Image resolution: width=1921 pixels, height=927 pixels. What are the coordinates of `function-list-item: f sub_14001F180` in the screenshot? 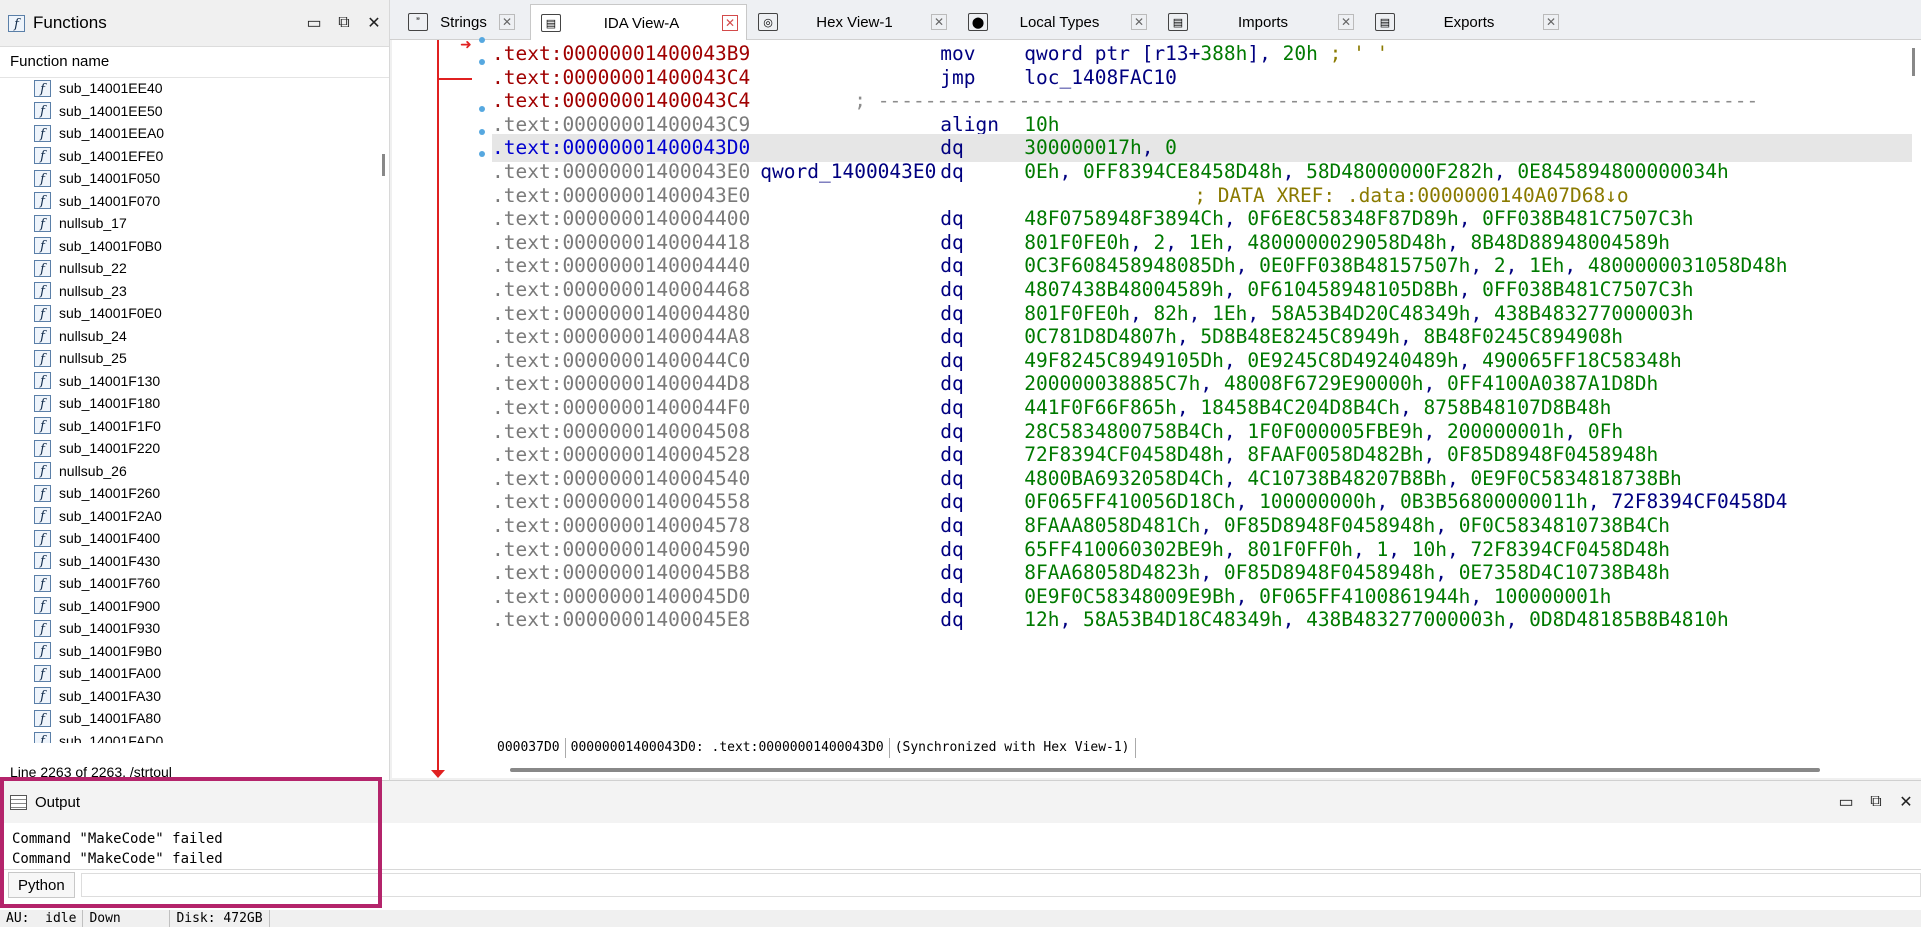 It's located at (186, 403).